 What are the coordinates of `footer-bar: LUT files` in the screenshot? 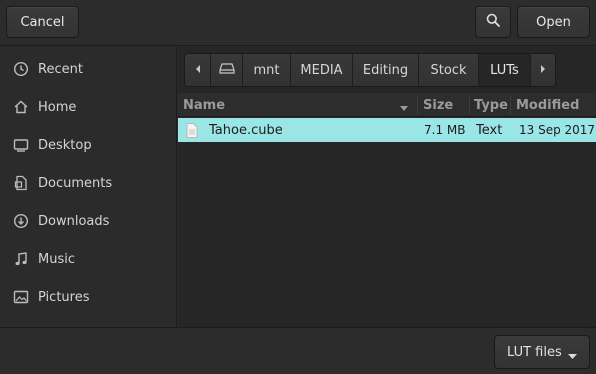 It's located at (298, 350).